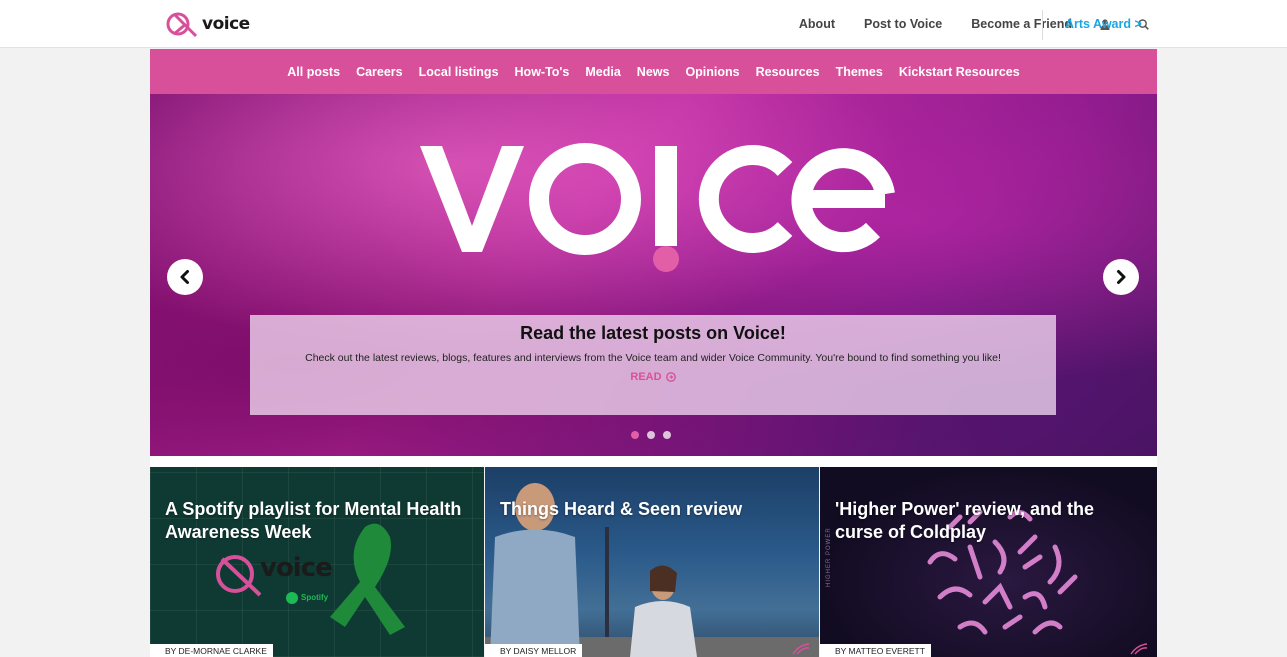  What do you see at coordinates (652, 570) in the screenshot?
I see `film-still-artwork` at bounding box center [652, 570].